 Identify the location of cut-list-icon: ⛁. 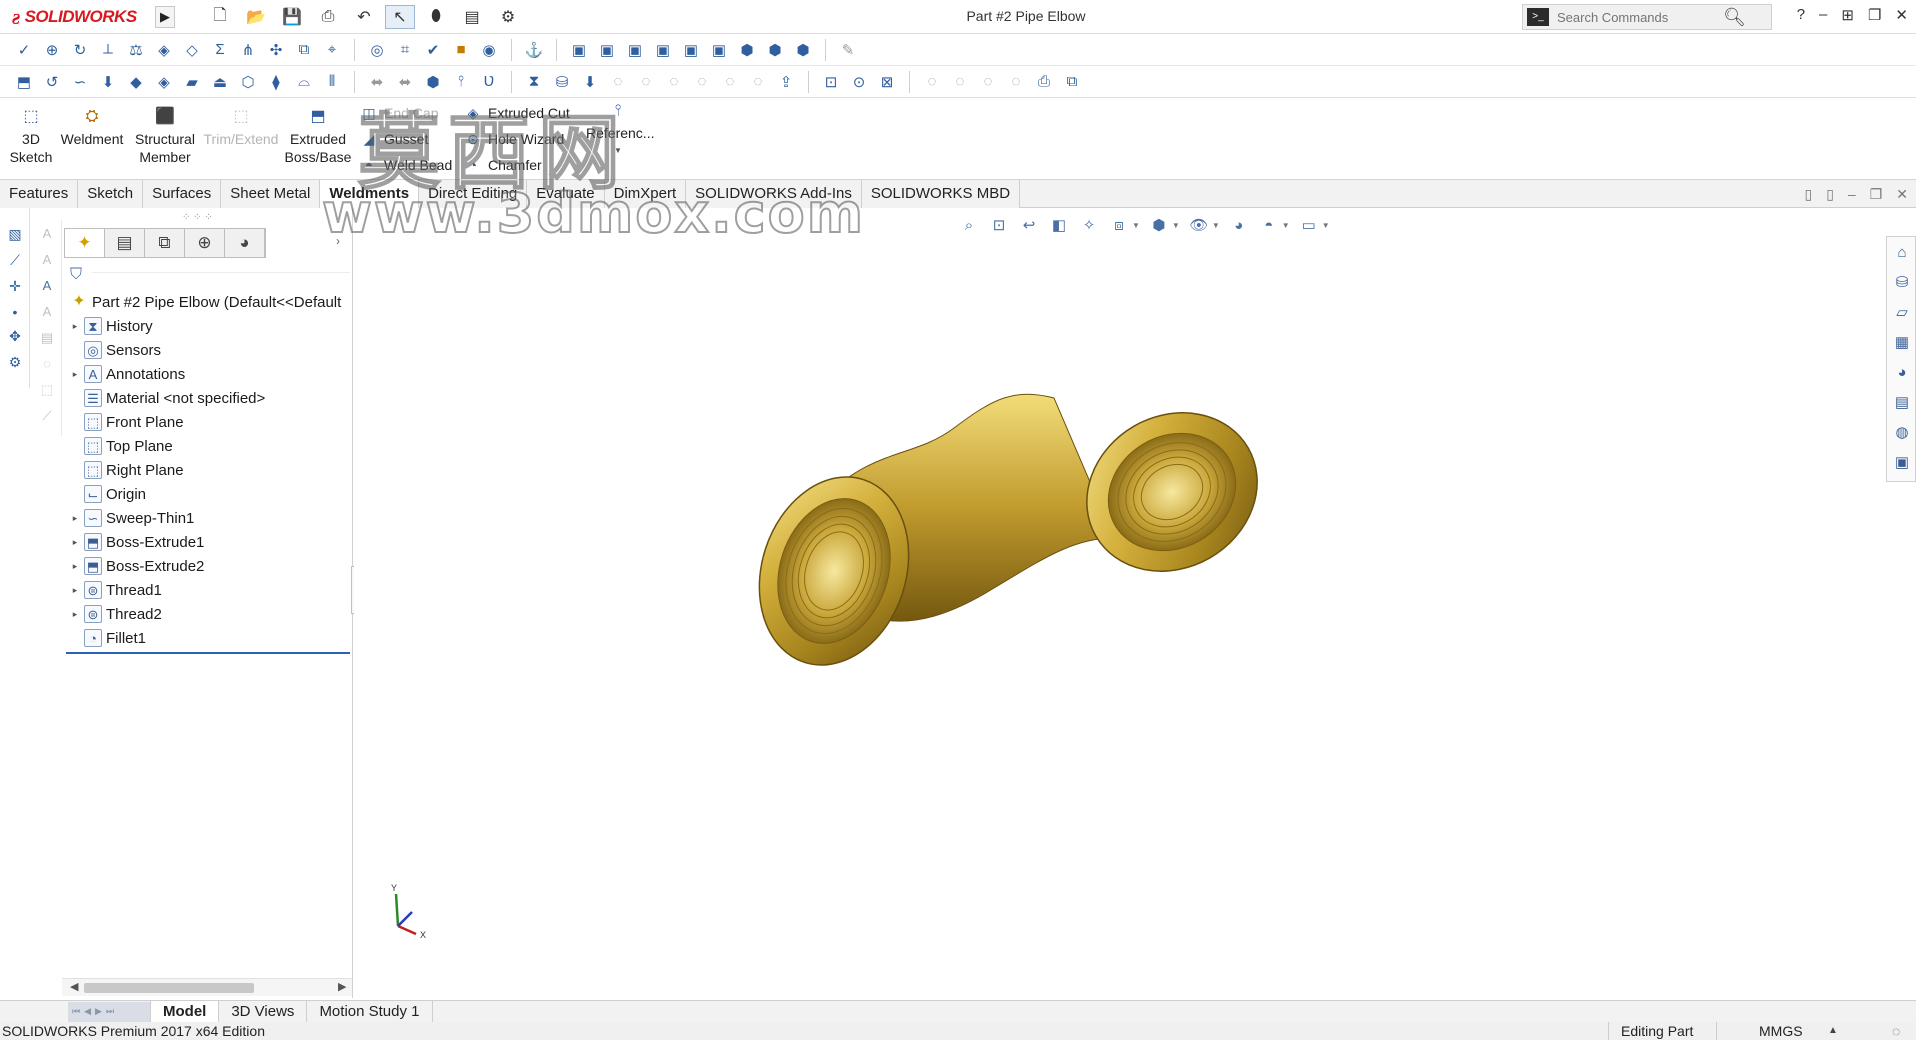
(562, 82).